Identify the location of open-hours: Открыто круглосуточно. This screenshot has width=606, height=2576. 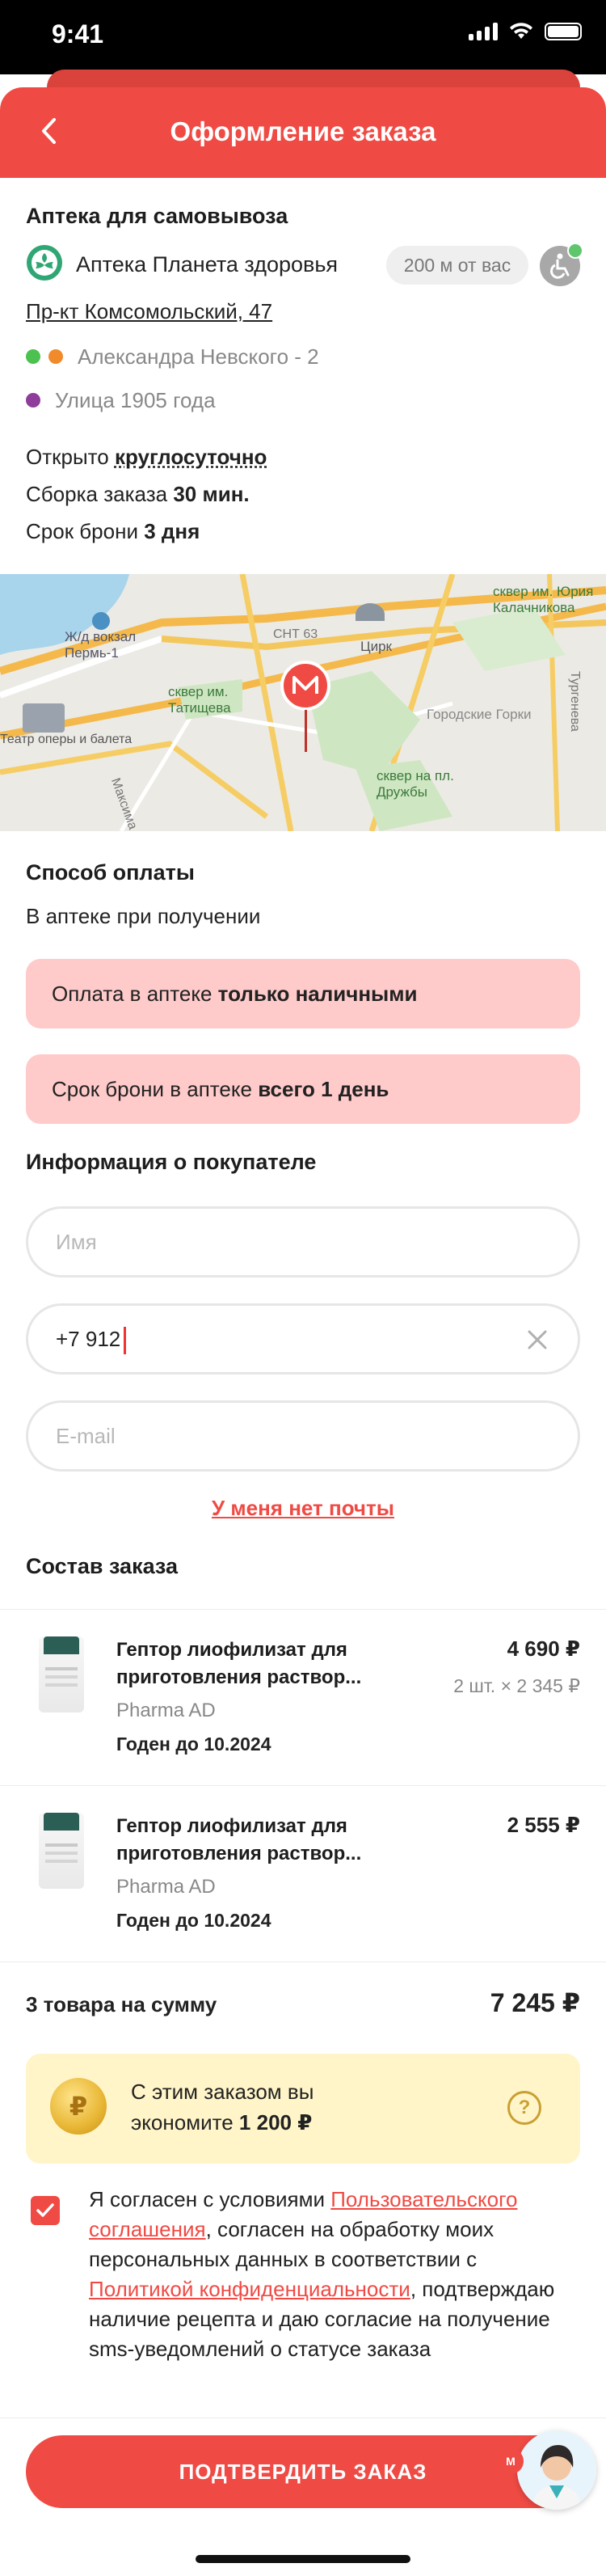
(146, 457).